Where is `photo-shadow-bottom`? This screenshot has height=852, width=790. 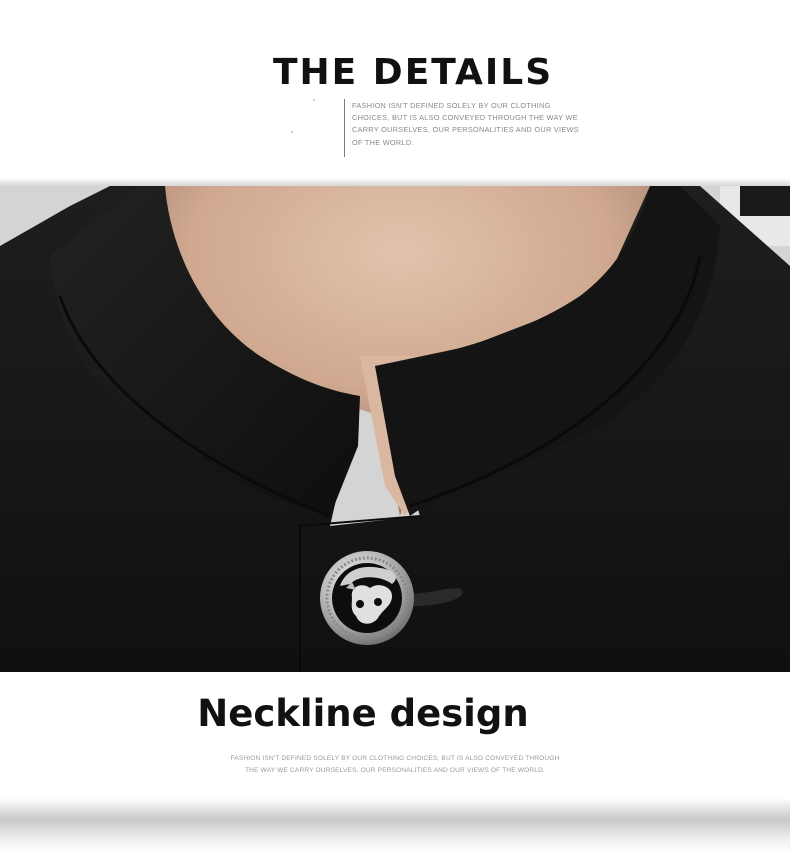
photo-shadow-bottom is located at coordinates (395, 825).